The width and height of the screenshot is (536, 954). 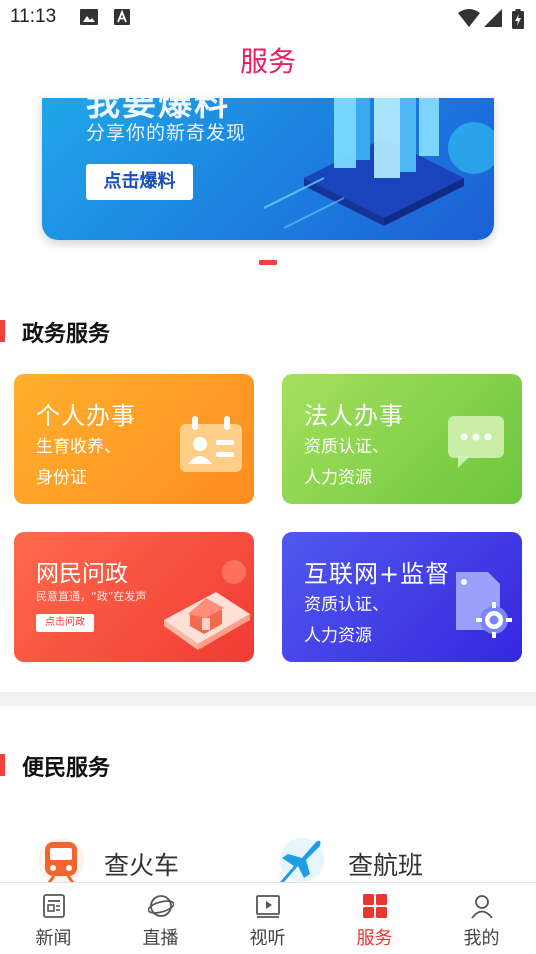 I want to click on airplane-icon, so click(x=302, y=860).